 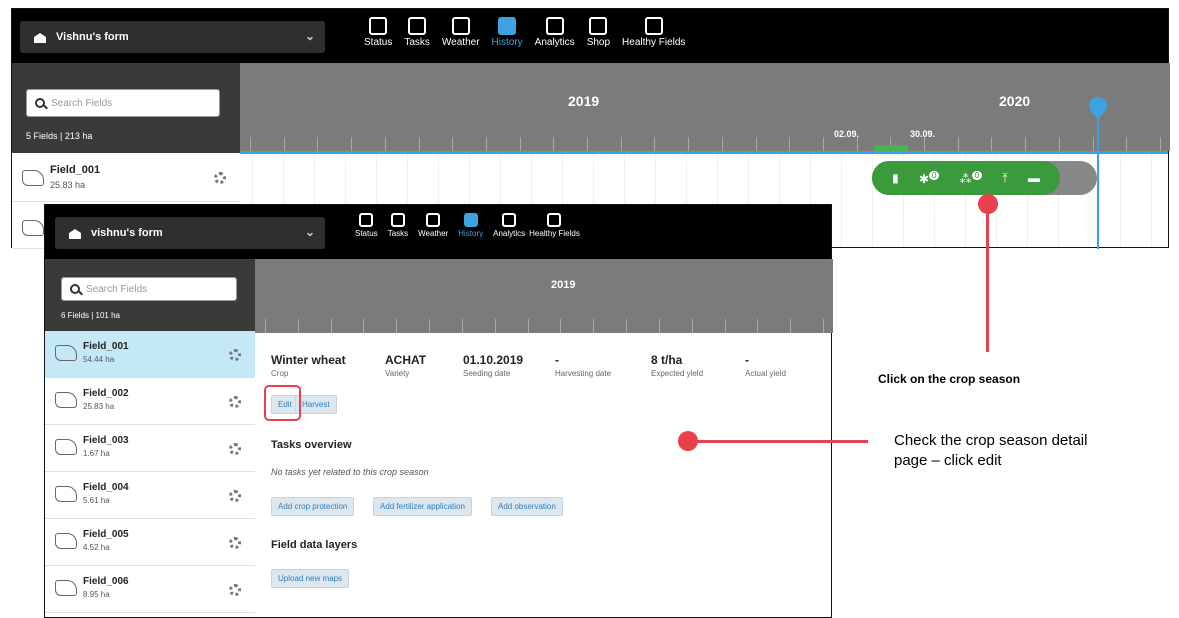 What do you see at coordinates (1004, 178) in the screenshot?
I see `harvest-icon: ⤒` at bounding box center [1004, 178].